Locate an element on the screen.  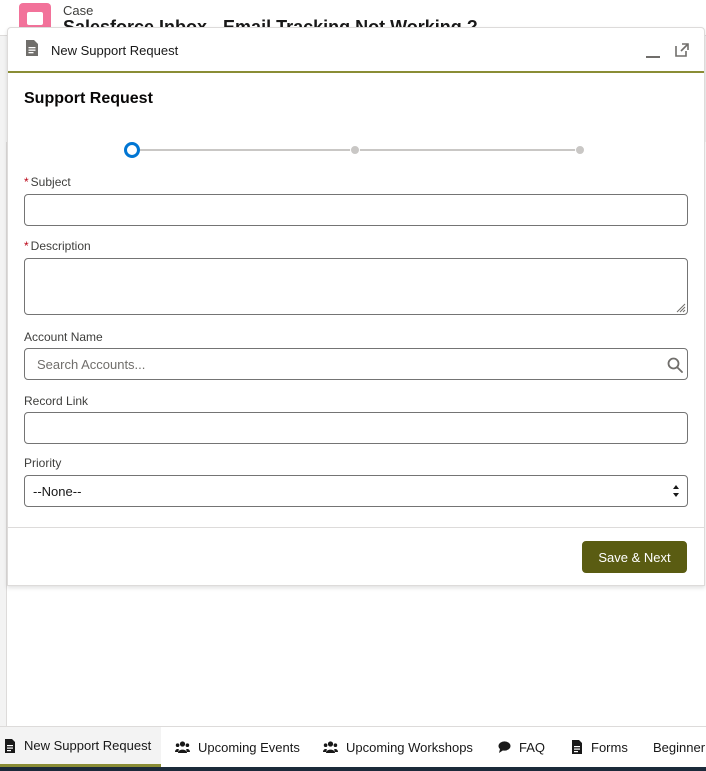
utility-item-forms: Forms is located at coordinates (599, 747).